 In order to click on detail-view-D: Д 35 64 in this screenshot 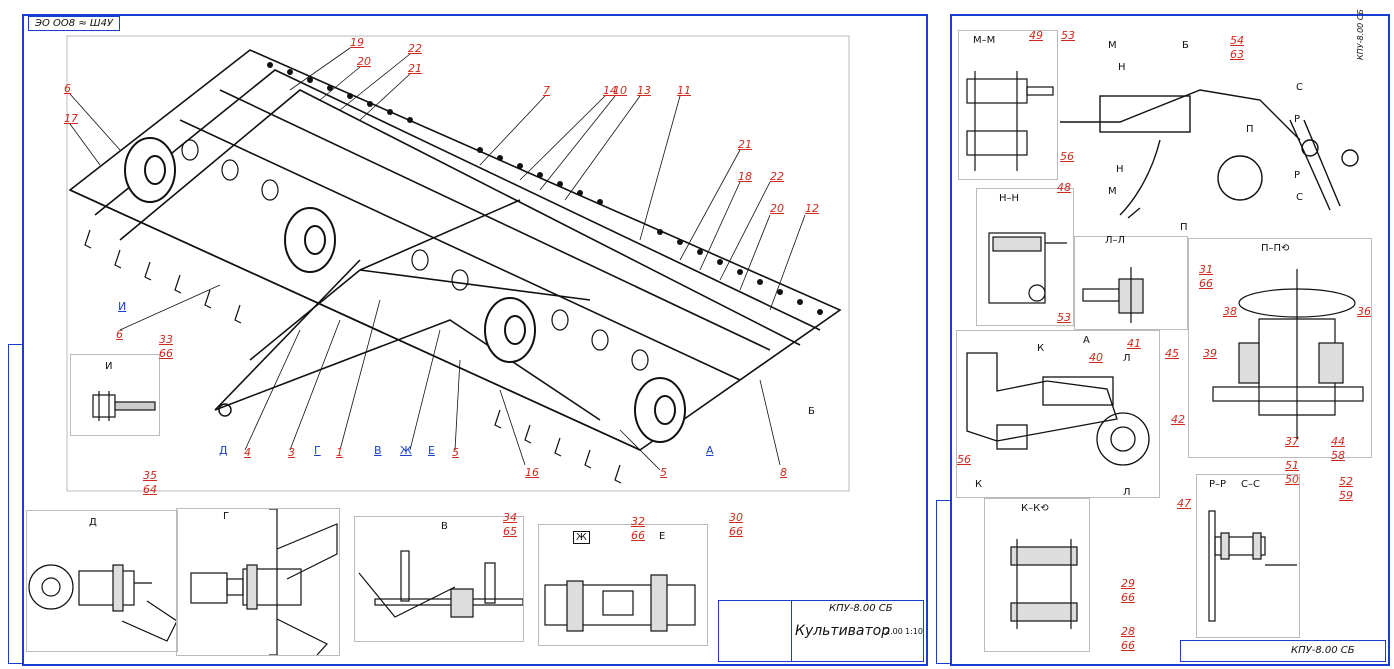, I will do `click(102, 560)`.